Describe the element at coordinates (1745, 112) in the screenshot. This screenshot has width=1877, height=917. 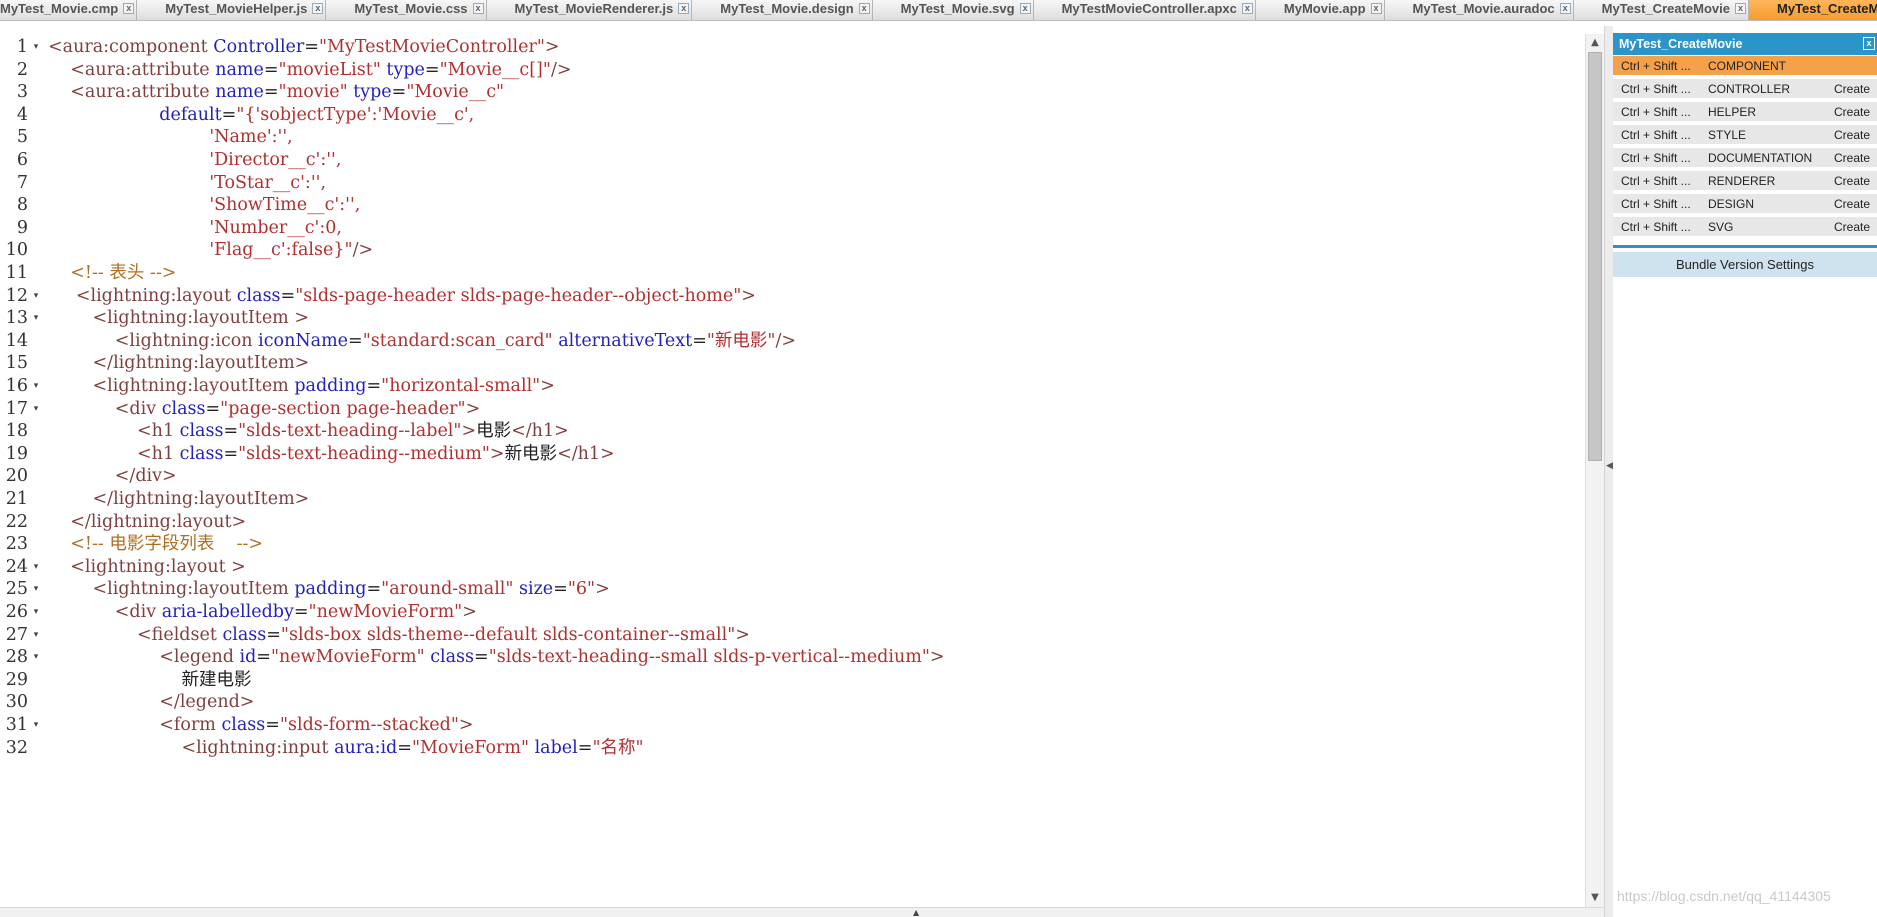
I see `bundle-row-helper: Ctrl + Shift ... HELPER Create` at that location.